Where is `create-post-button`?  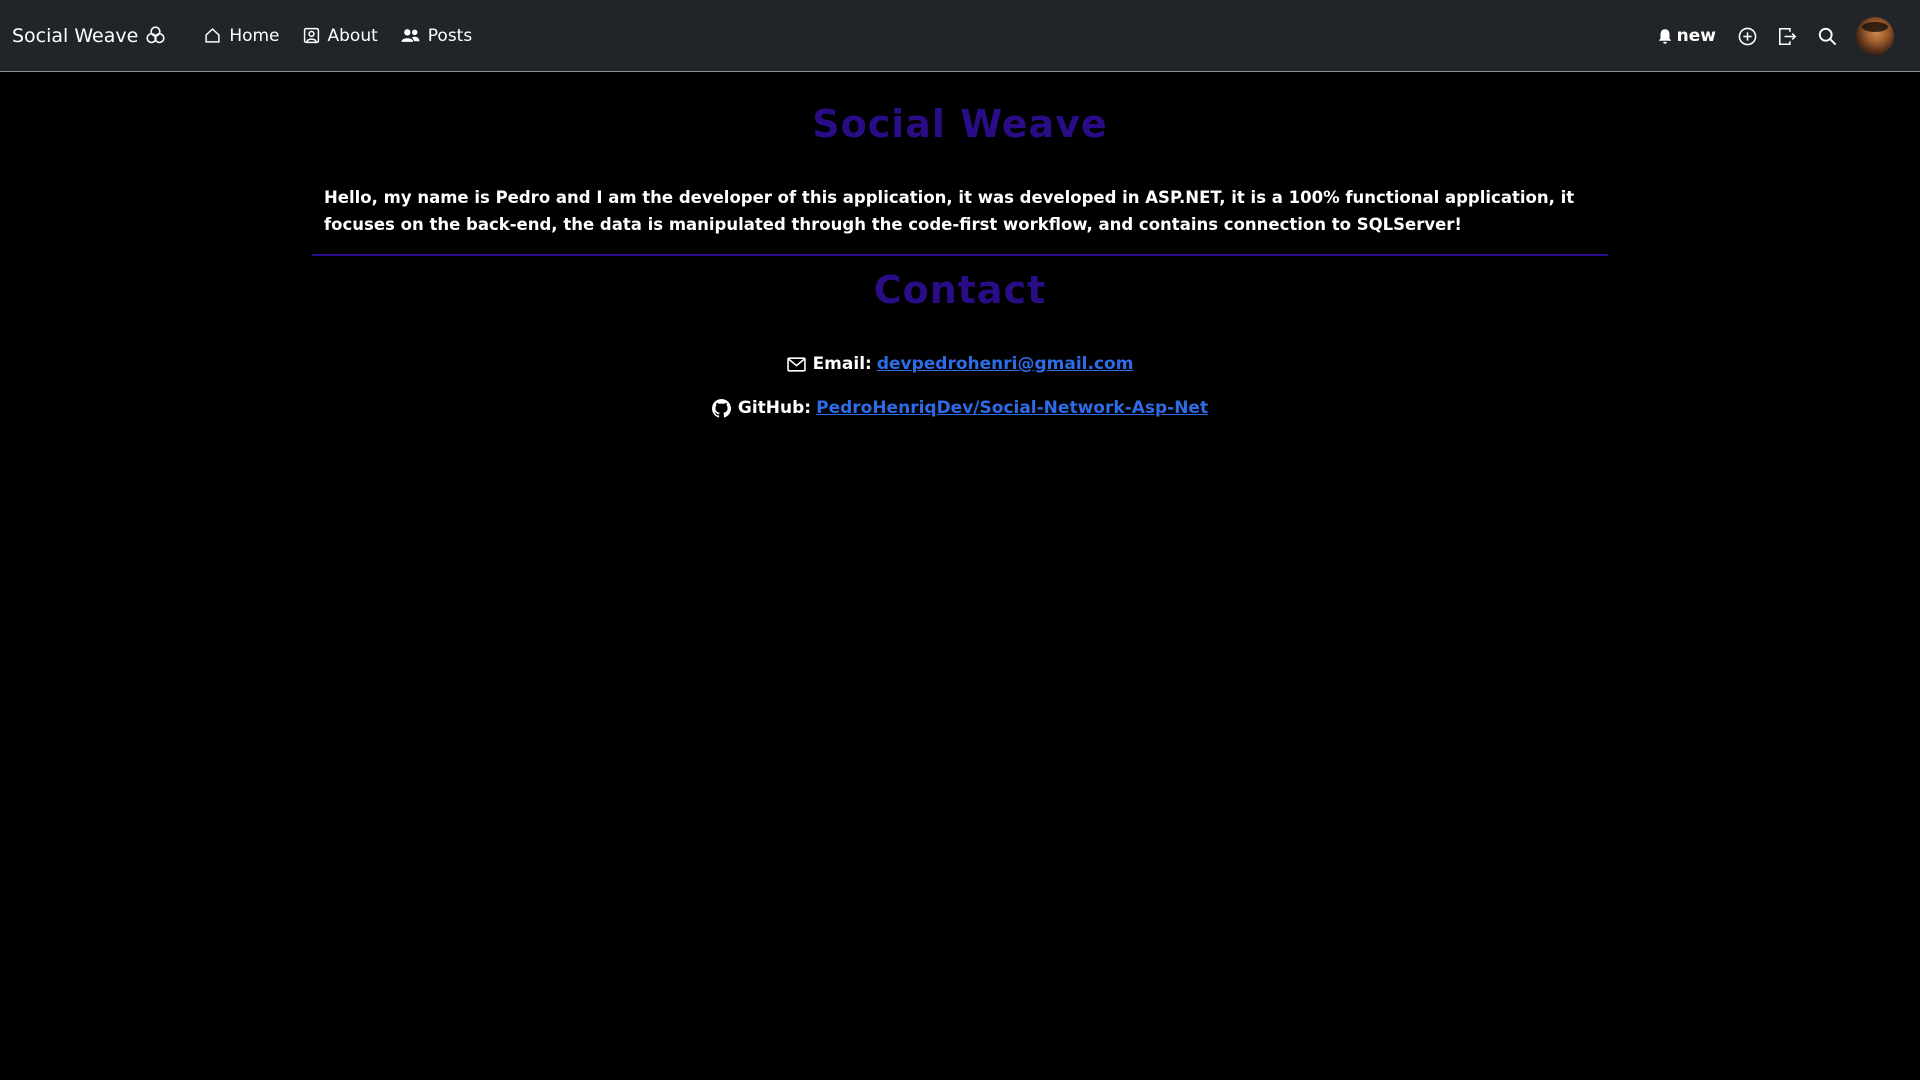
create-post-button is located at coordinates (1747, 36).